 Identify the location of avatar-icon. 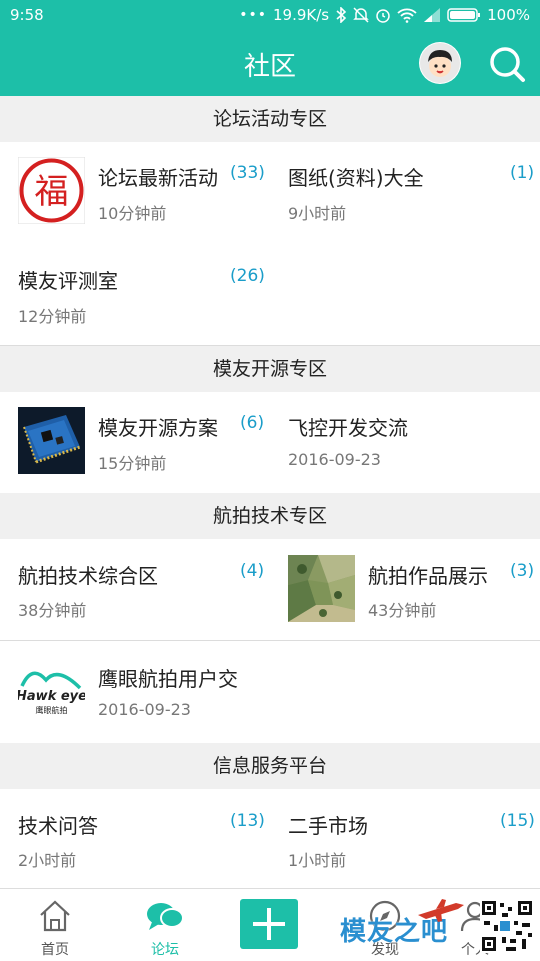
(440, 63).